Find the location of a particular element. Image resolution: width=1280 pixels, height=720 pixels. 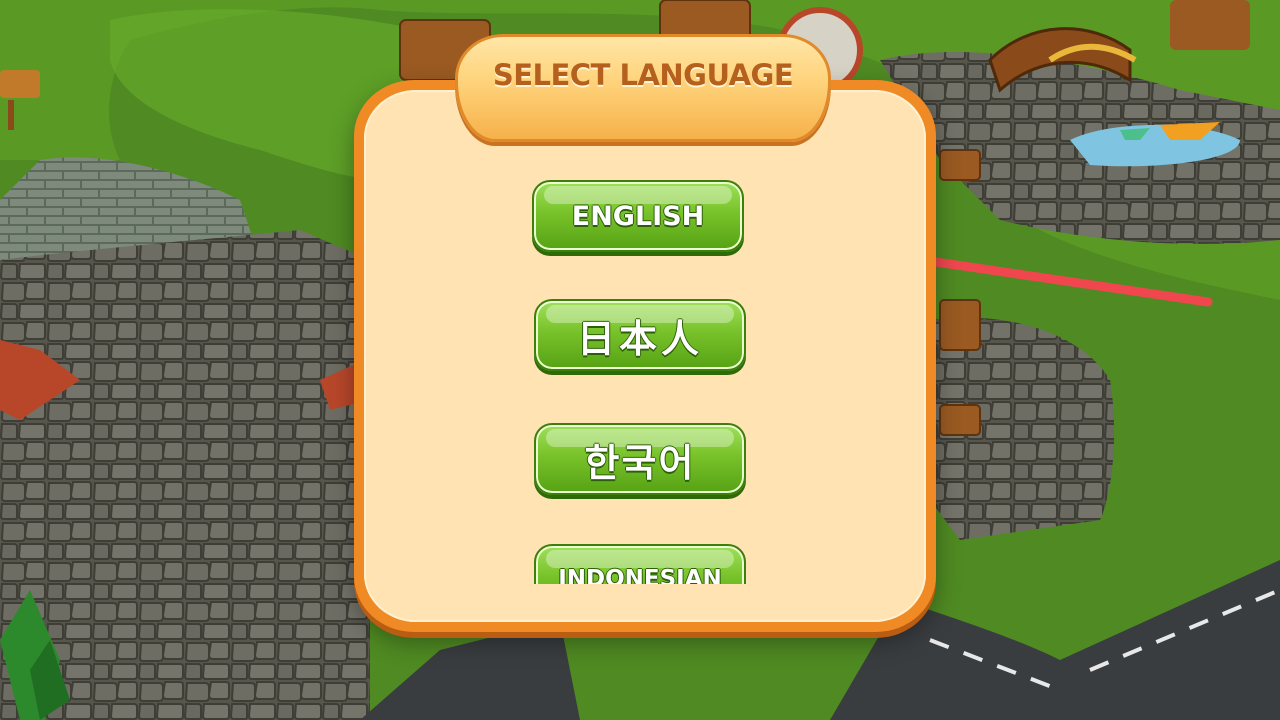

language-button-japanese: 日本人 is located at coordinates (640, 335).